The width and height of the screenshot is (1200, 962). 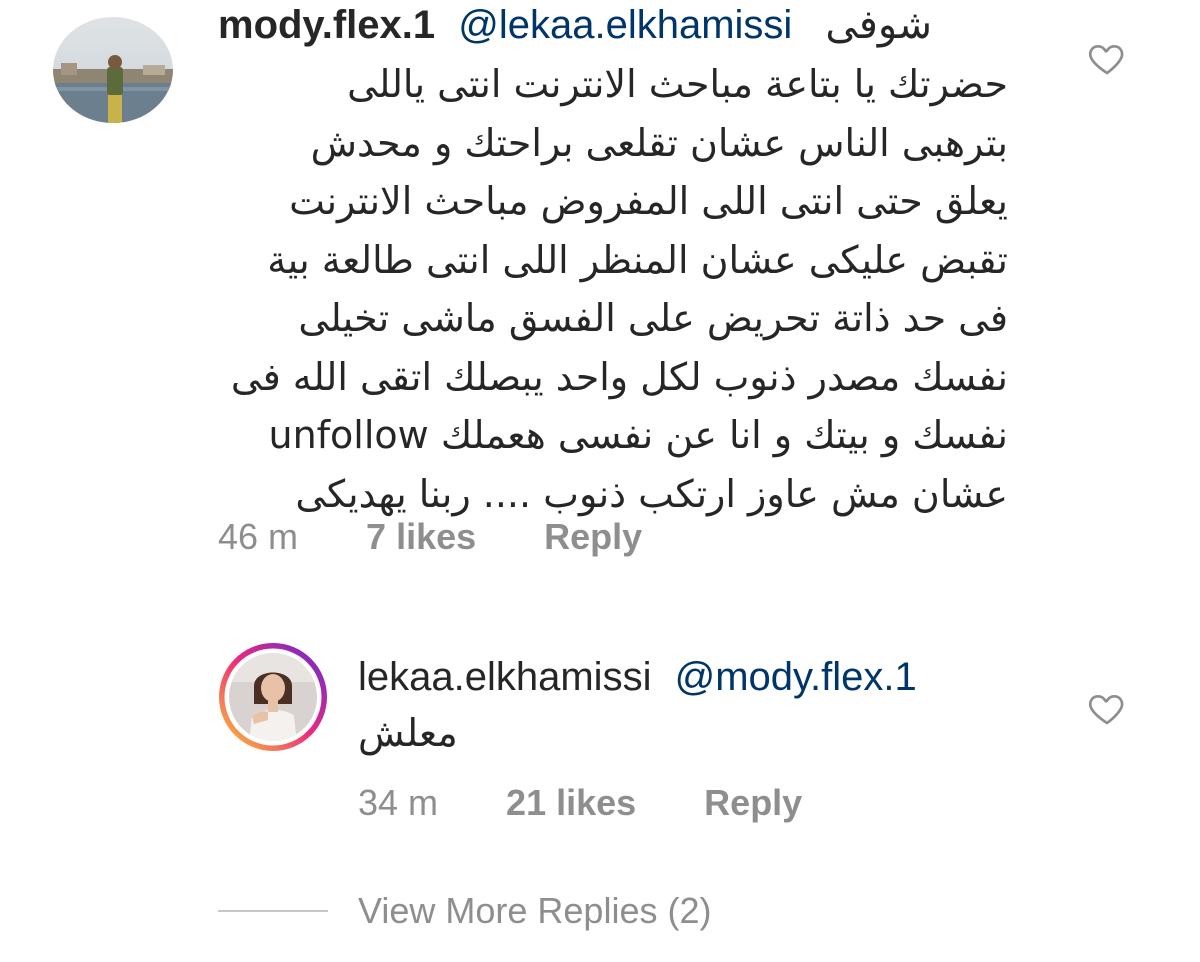 What do you see at coordinates (273, 911) in the screenshot?
I see `divider-line` at bounding box center [273, 911].